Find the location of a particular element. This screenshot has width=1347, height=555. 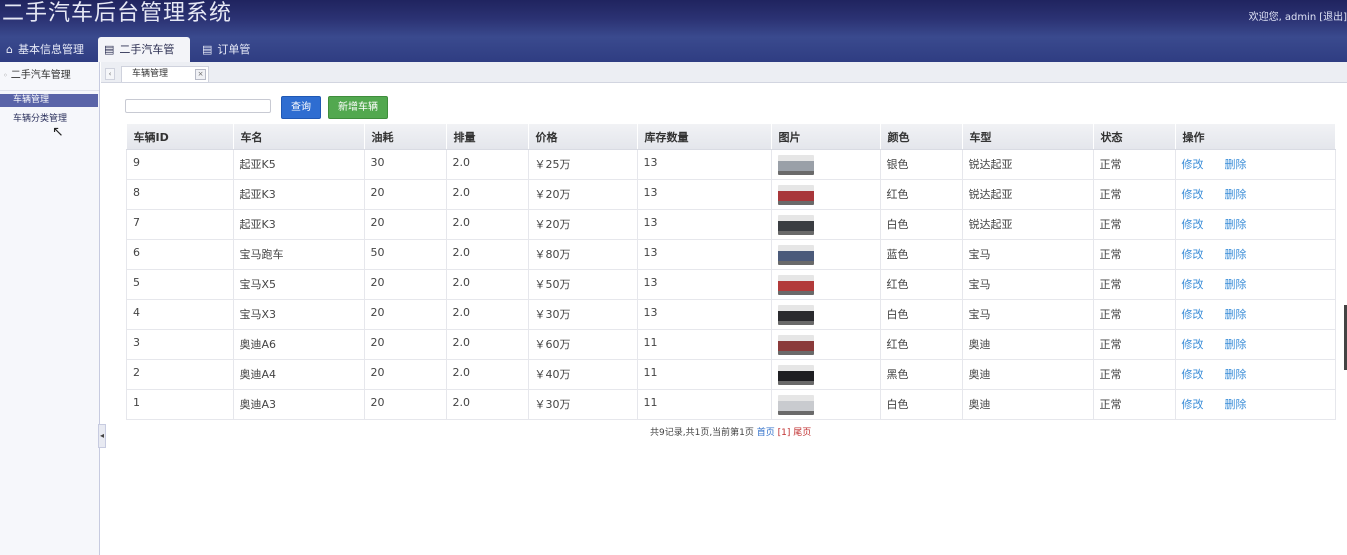

top-nav: ⌂ 基本信息管理 ▤ 二手汽车管理 ▤订单管理 is located at coordinates (673, 49).